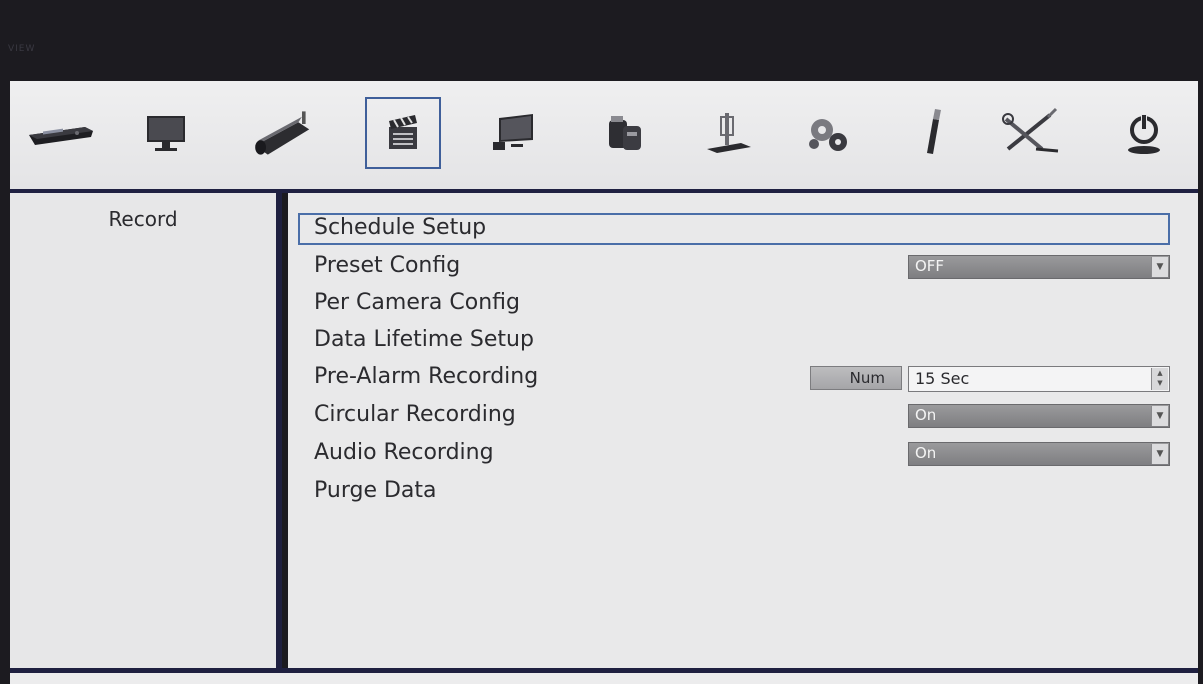 This screenshot has width=1203, height=684. What do you see at coordinates (828, 133) in the screenshot?
I see `gears-icon` at bounding box center [828, 133].